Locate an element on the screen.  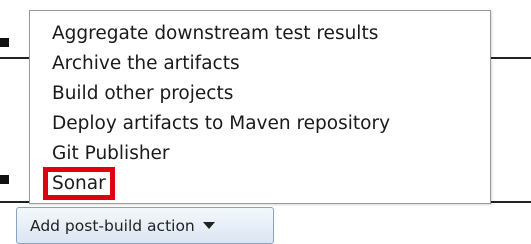
menu-item-deploy-artifacts-to-maven: Deploy artifacts to Maven repository is located at coordinates (260, 124).